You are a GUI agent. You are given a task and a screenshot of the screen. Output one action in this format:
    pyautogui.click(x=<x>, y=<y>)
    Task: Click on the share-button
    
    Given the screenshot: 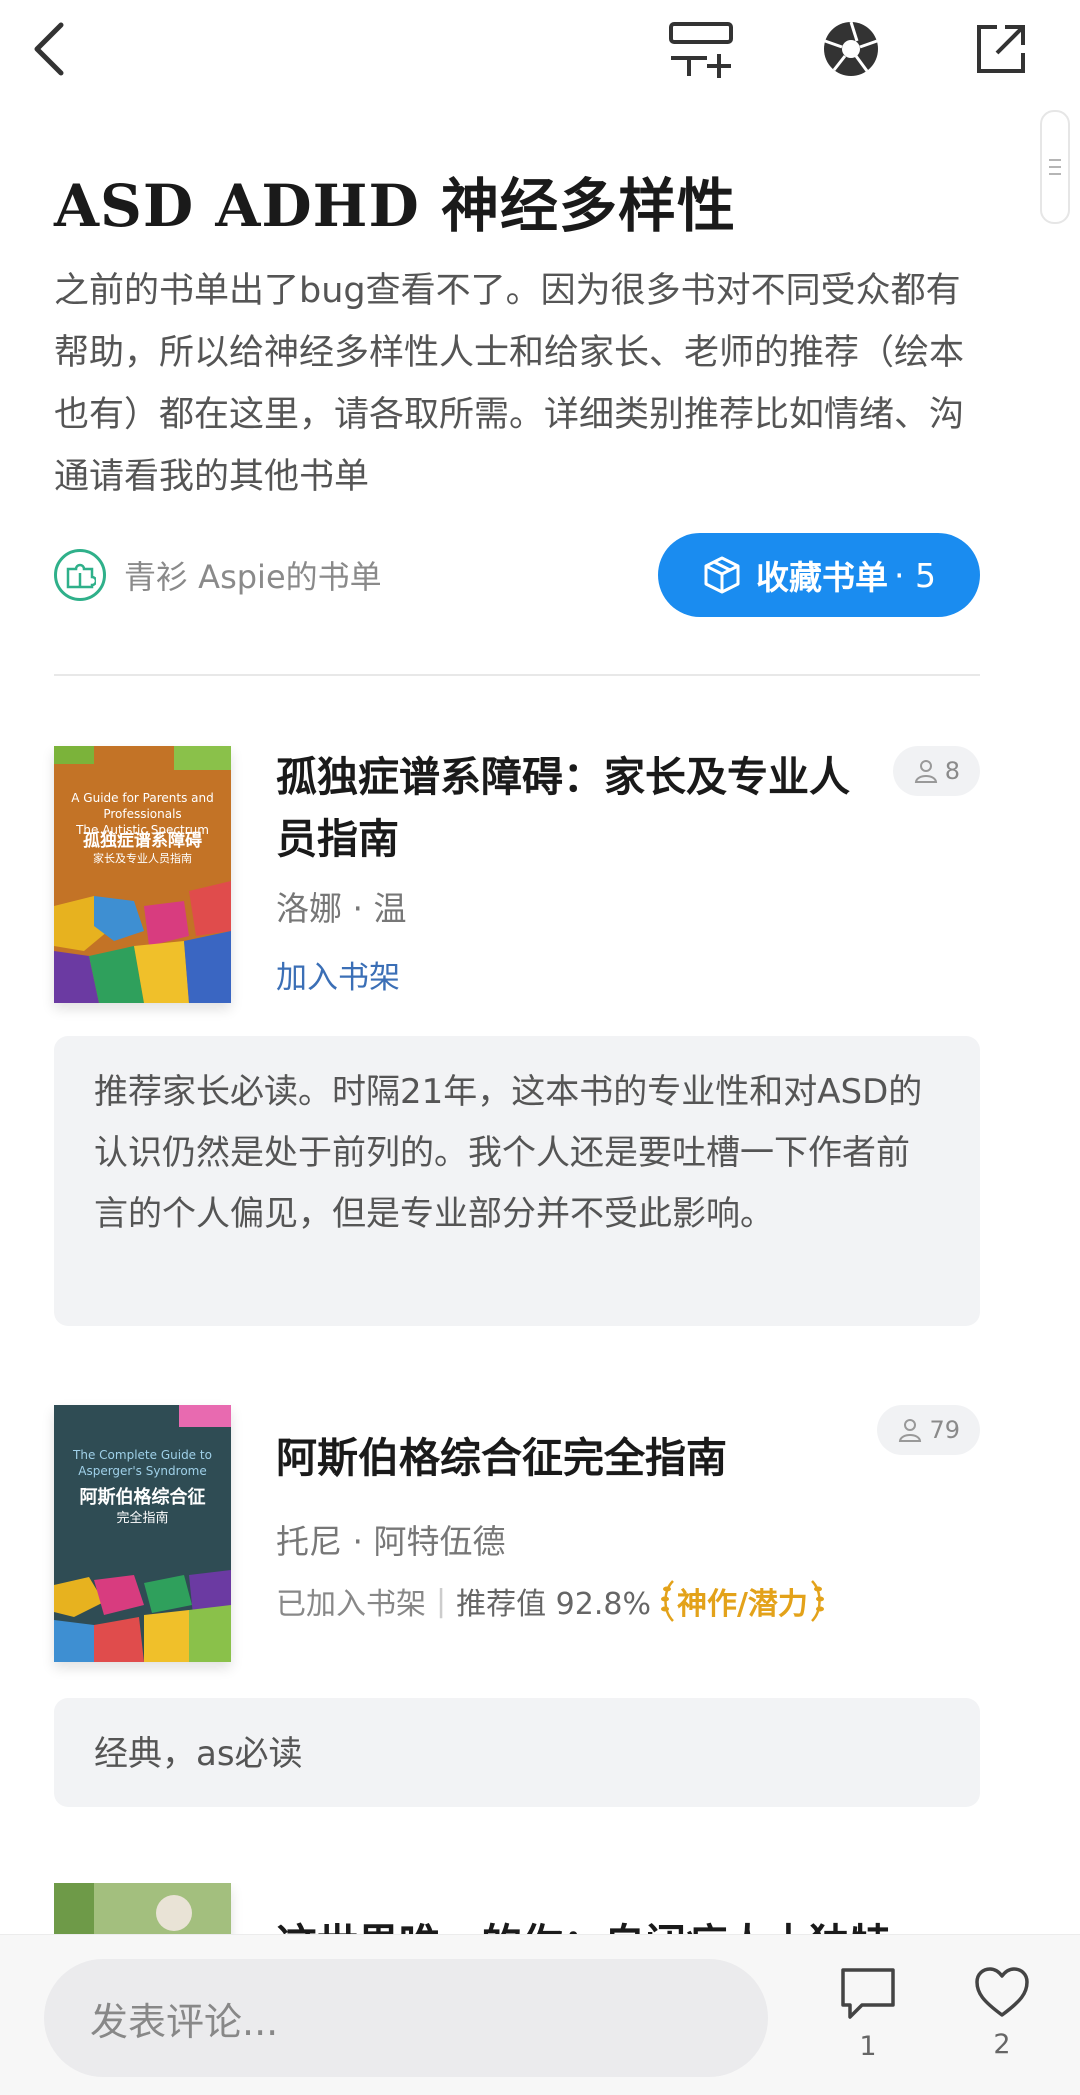 What is the action you would take?
    pyautogui.click(x=1001, y=49)
    